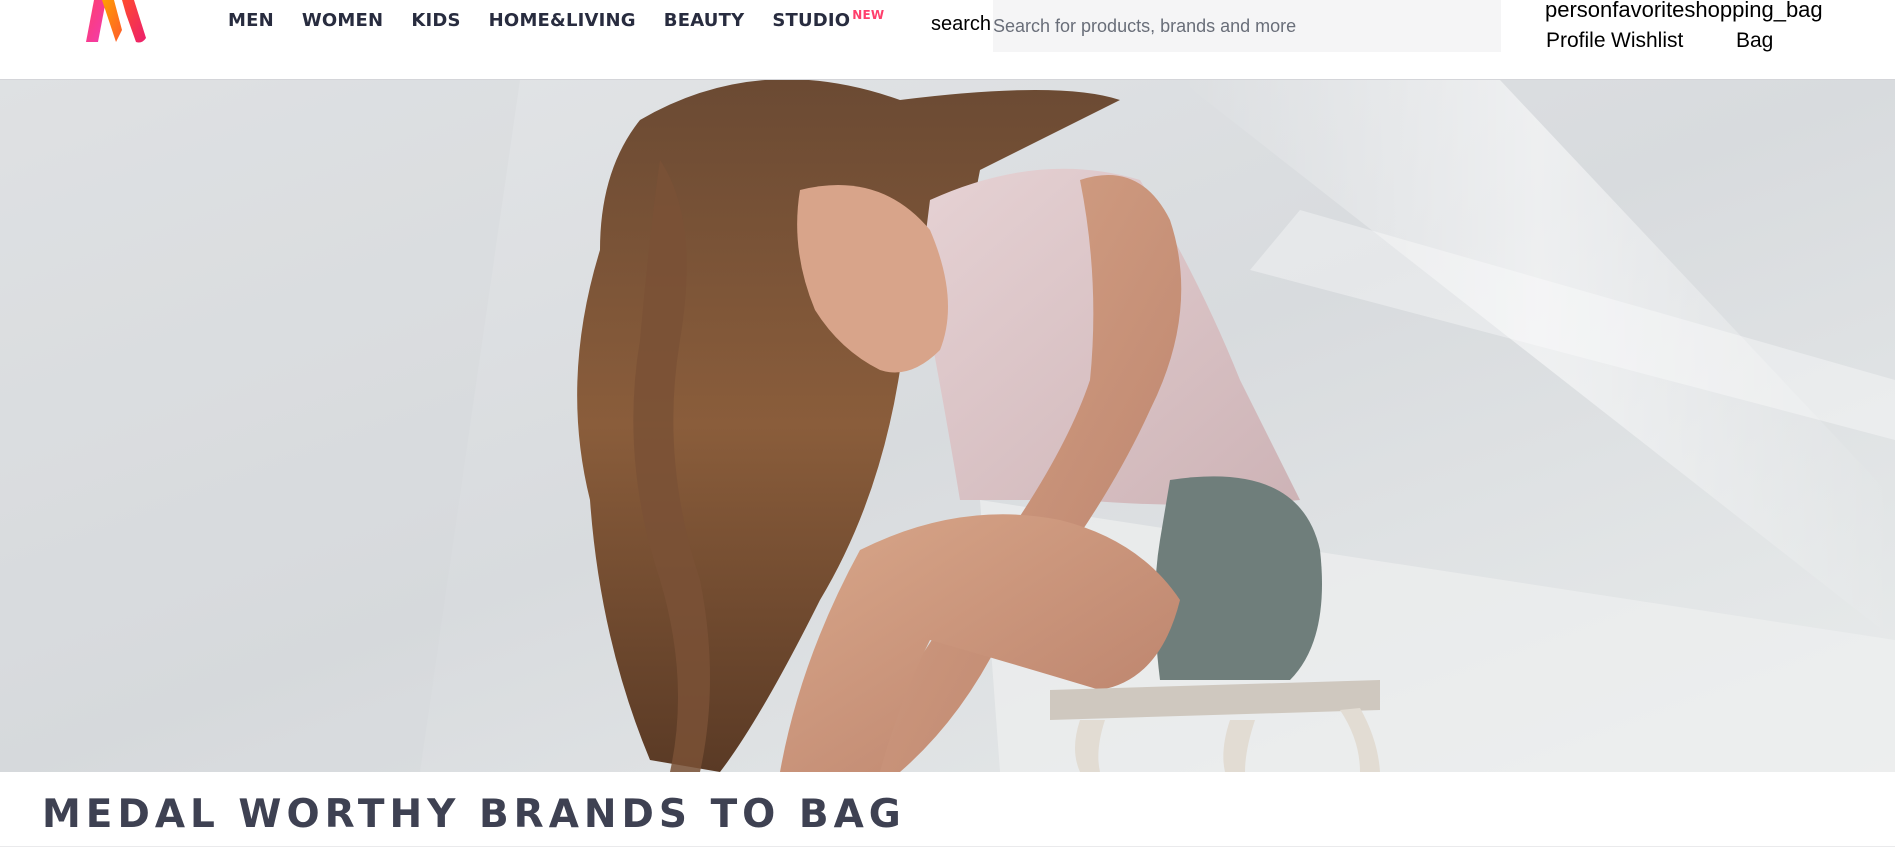 The image size is (1895, 849). What do you see at coordinates (1647, 41) in the screenshot?
I see `wishlist-button: Wishlist` at bounding box center [1647, 41].